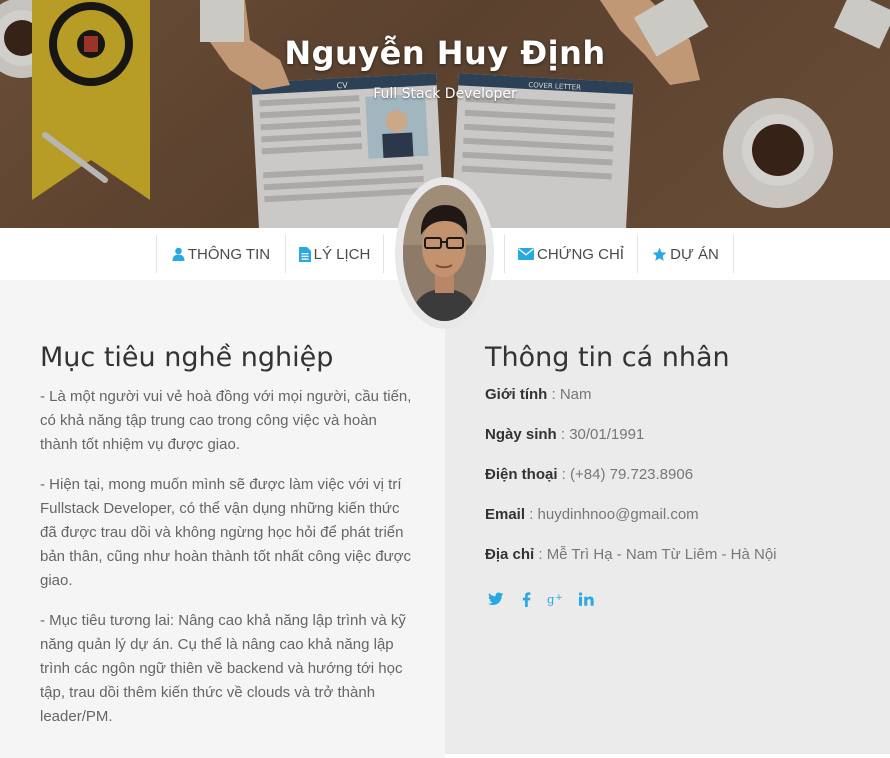 Image resolution: width=890 pixels, height=758 pixels. Describe the element at coordinates (521, 474) in the screenshot. I see `info-label: Điện thoại` at that location.